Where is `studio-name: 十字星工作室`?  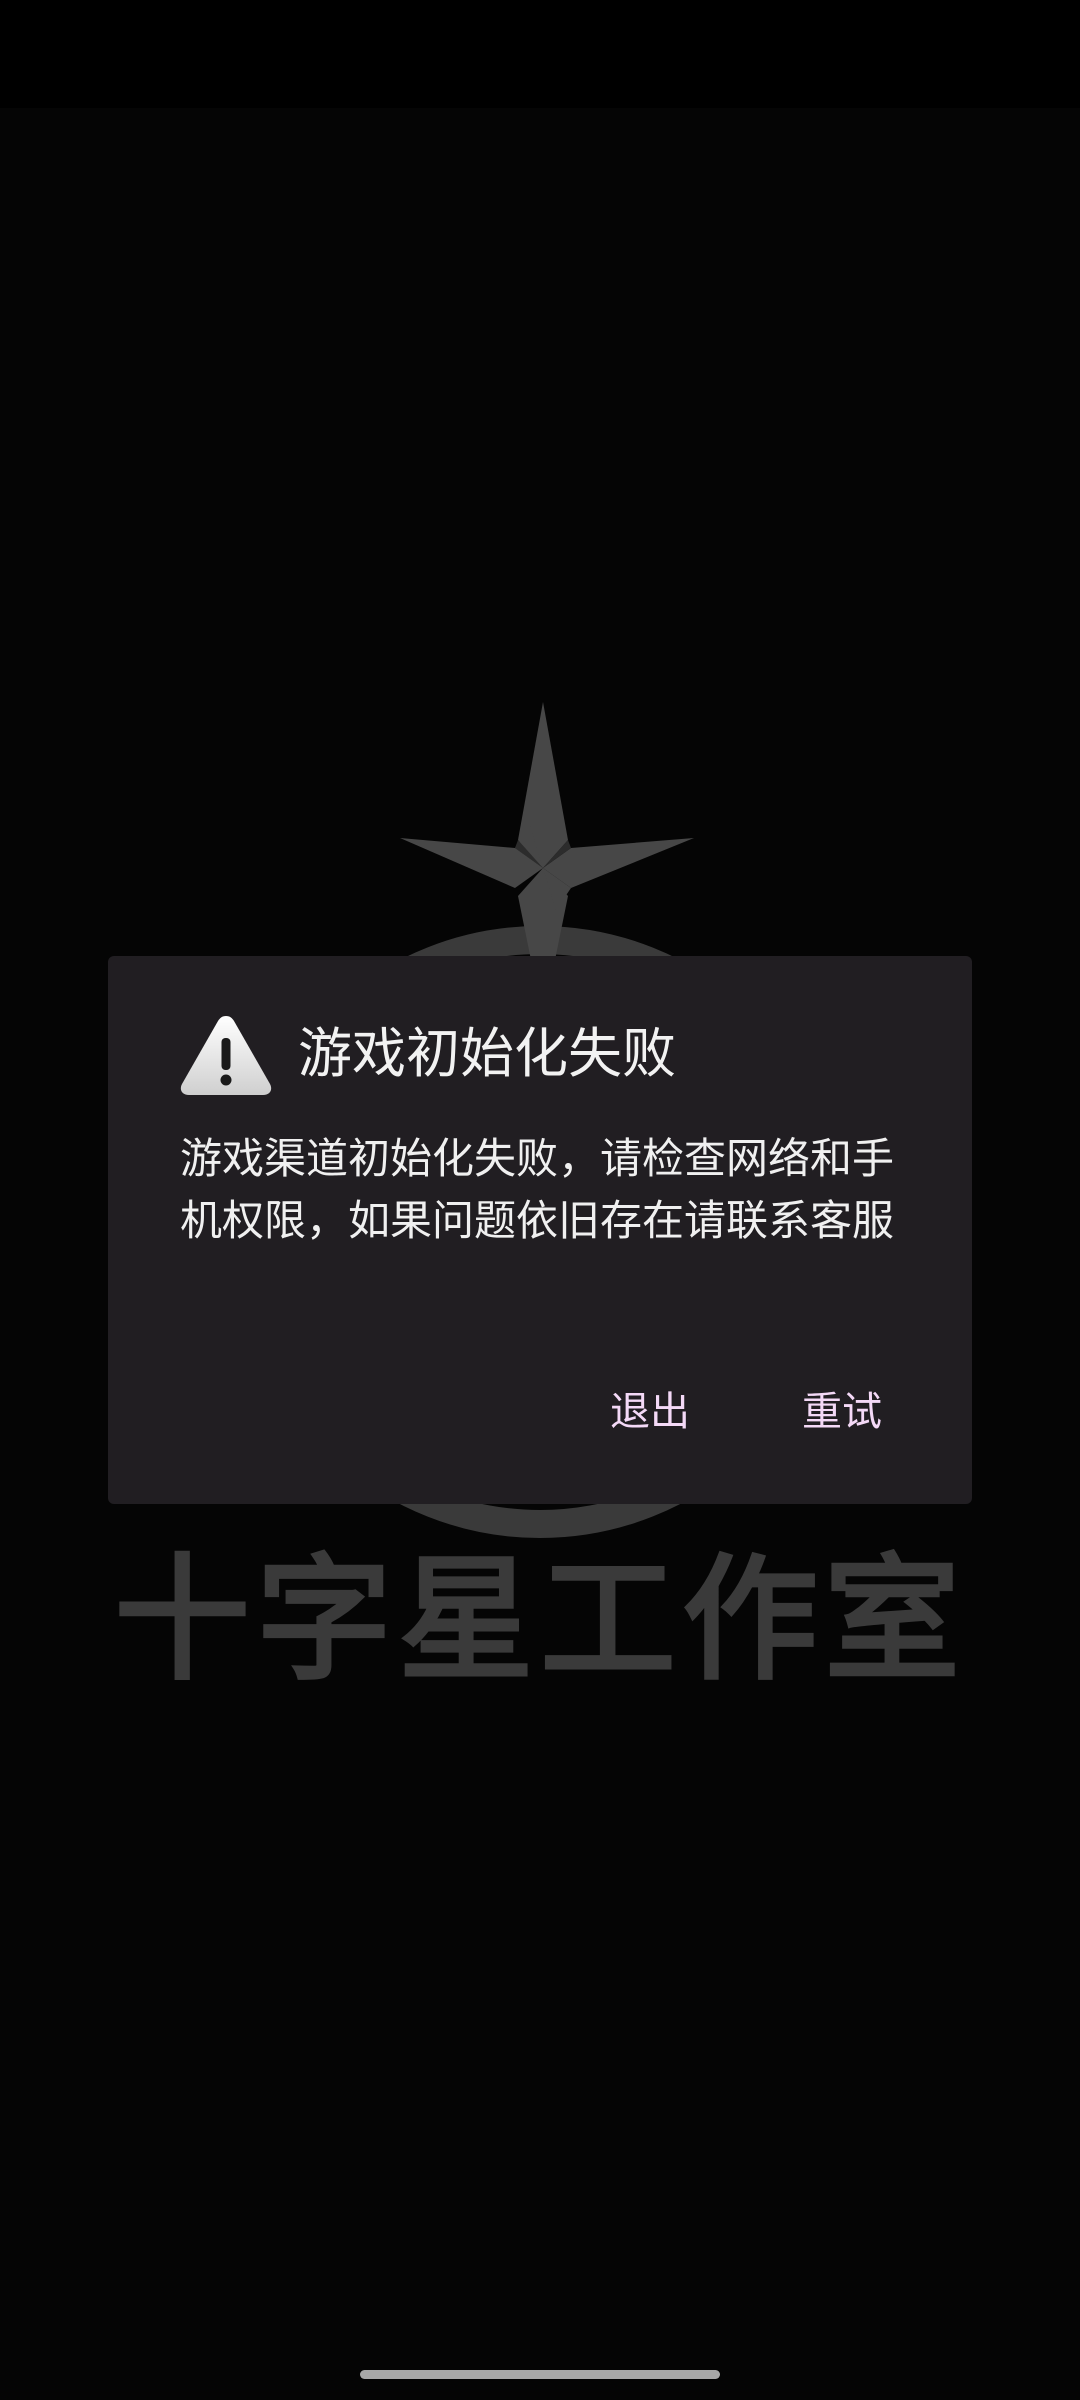
studio-name: 十字星工作室 is located at coordinates (540, 1620).